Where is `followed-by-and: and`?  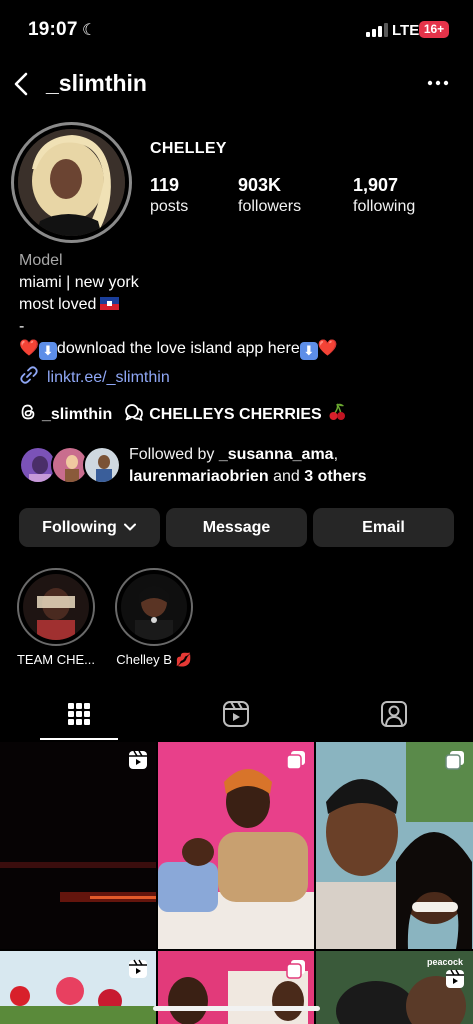 followed-by-and: and is located at coordinates (286, 476).